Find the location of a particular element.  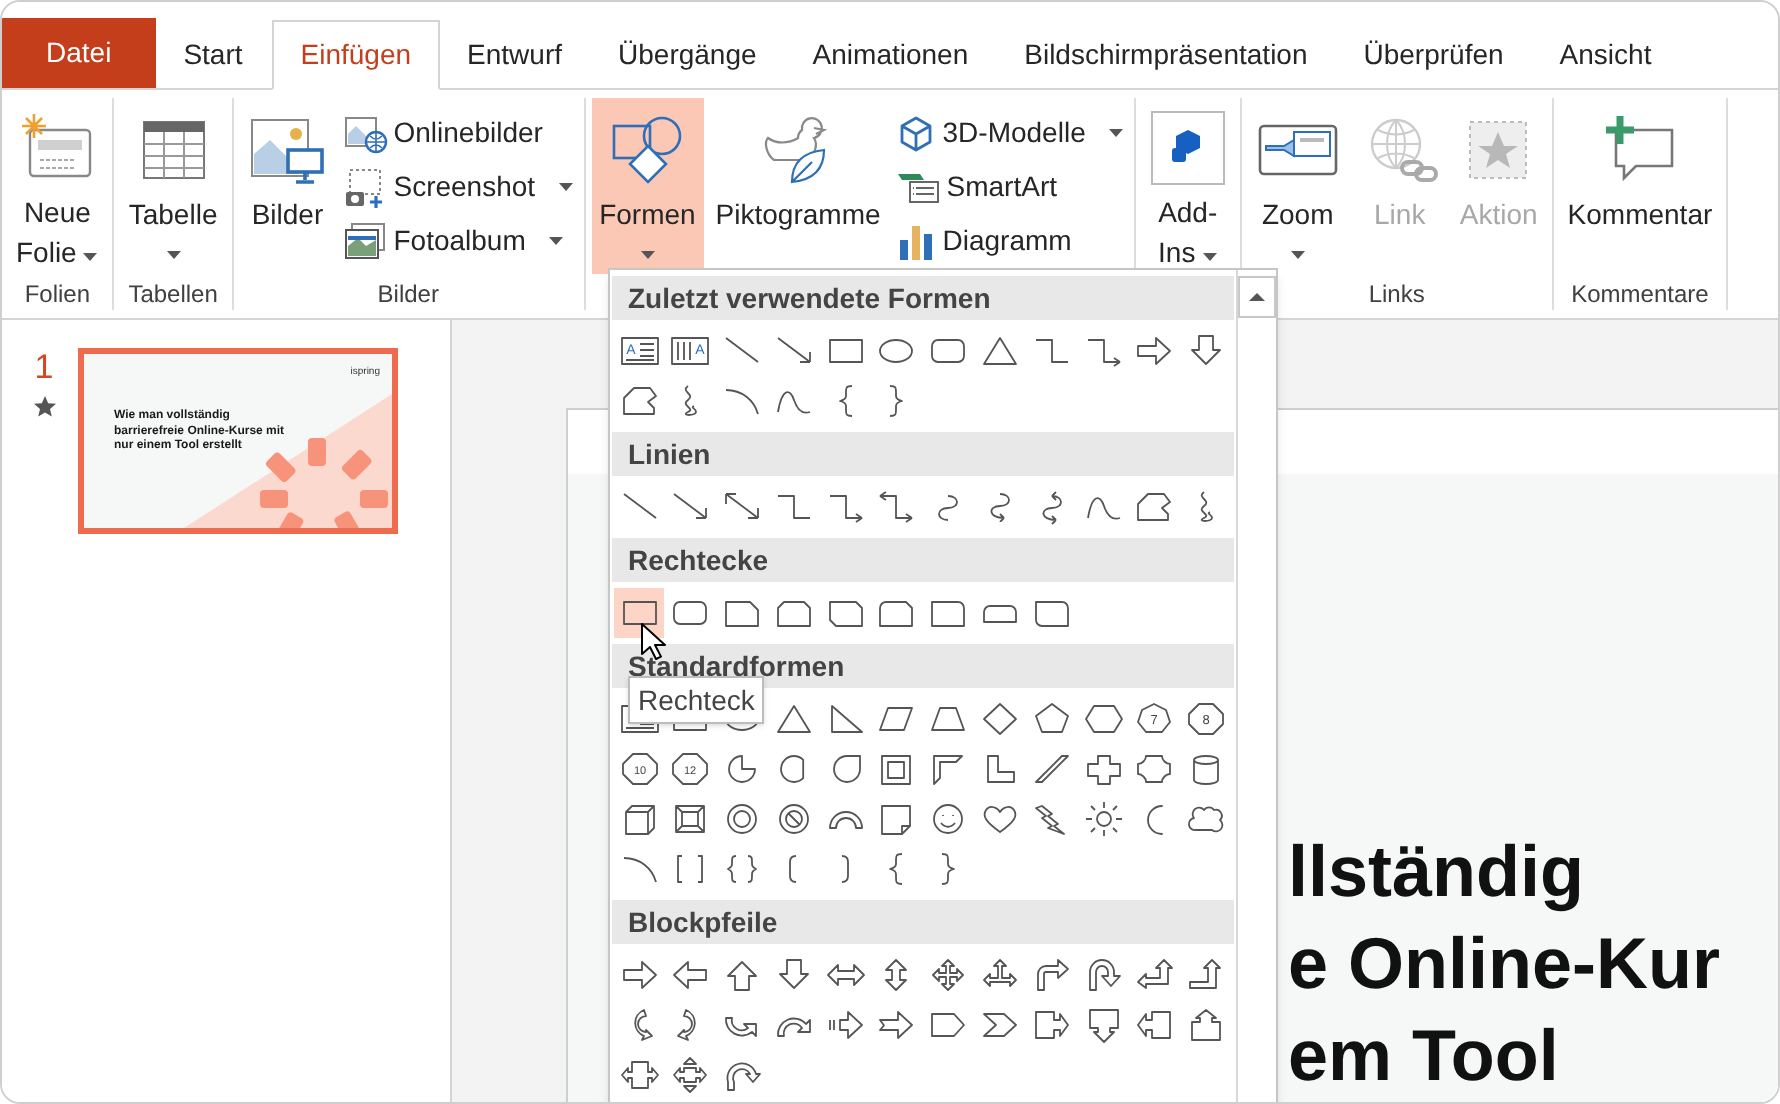

section-header: Blockpfeile is located at coordinates (923, 922).